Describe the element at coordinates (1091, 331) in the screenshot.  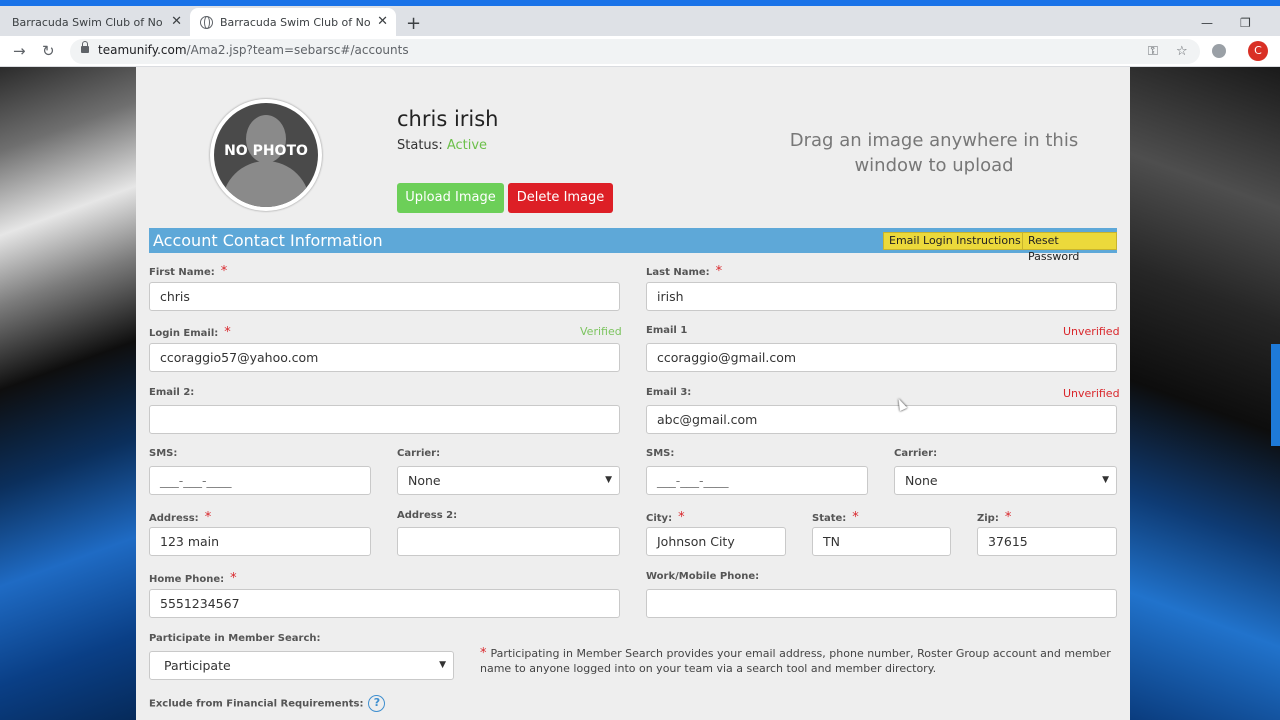
I see `email1-unverified-badge: Unverified` at that location.